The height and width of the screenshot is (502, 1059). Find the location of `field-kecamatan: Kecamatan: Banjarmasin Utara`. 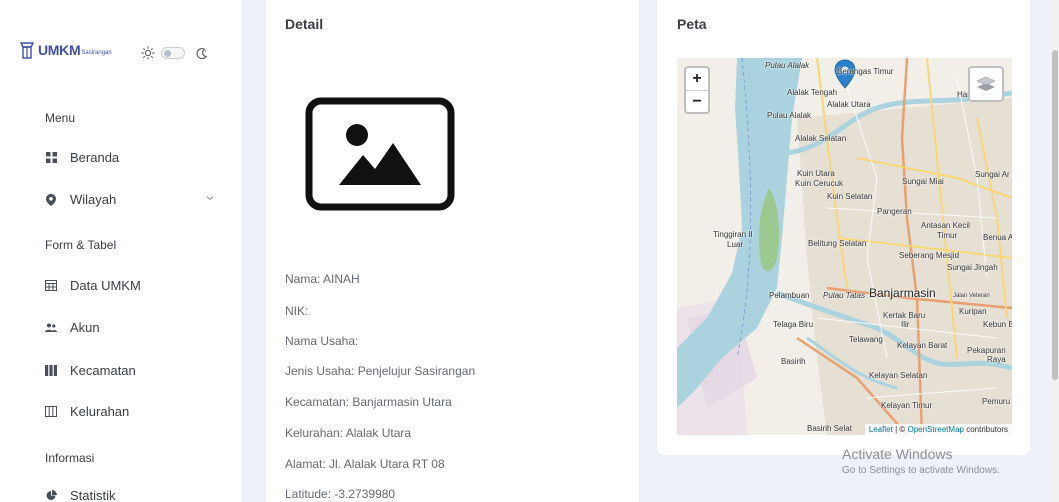

field-kecamatan: Kecamatan: Banjarmasin Utara is located at coordinates (368, 402).